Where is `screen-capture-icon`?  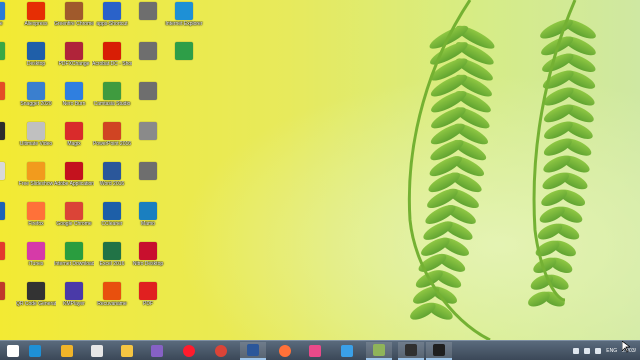
screen-capture-icon is located at coordinates (439, 350).